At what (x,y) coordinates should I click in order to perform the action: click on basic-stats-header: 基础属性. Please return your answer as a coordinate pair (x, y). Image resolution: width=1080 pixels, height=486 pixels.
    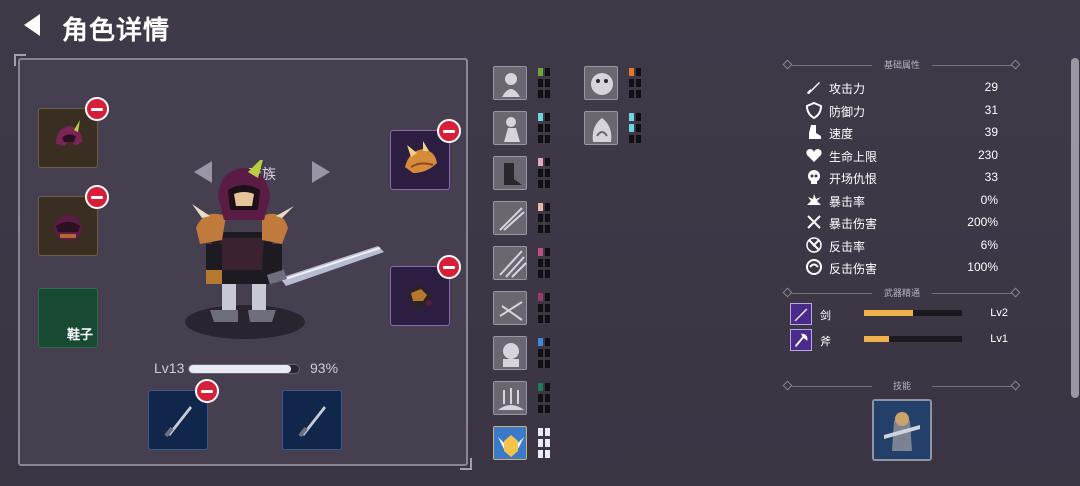
    Looking at the image, I should click on (902, 65).